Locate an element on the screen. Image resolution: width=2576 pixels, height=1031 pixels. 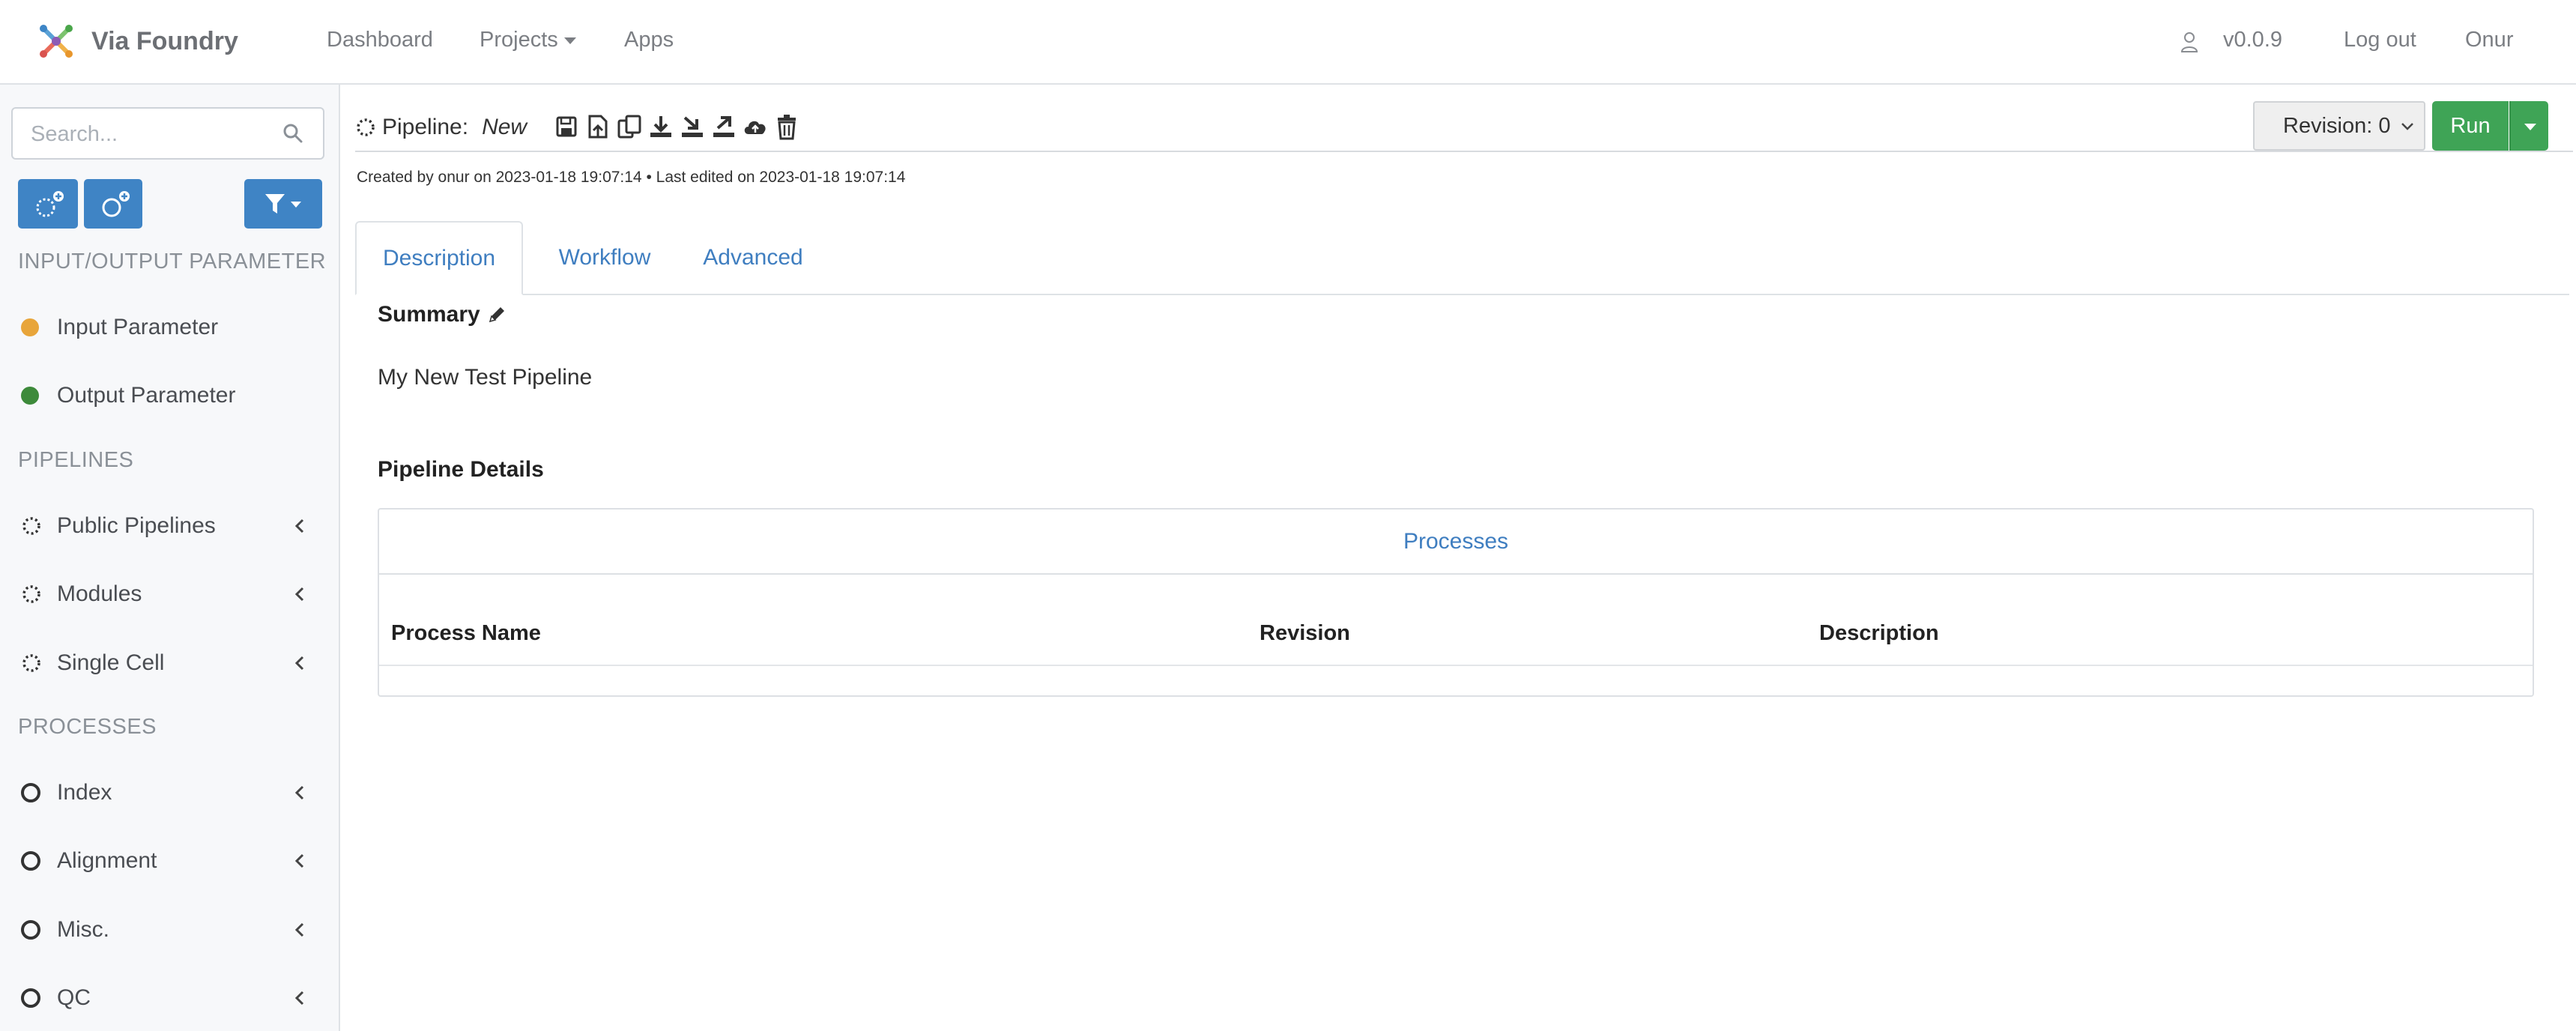
add-pipeline-icon is located at coordinates (50, 204).